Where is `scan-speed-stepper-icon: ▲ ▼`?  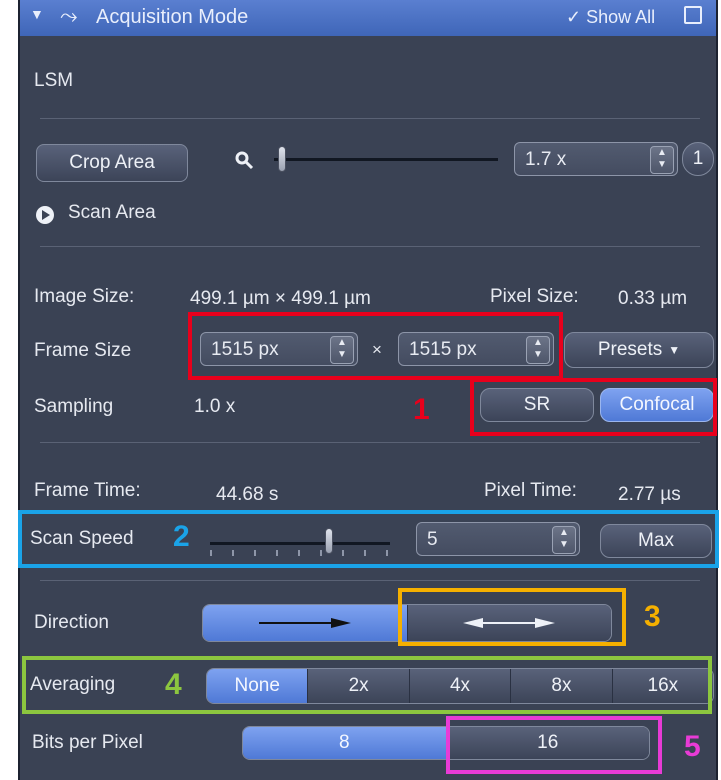 scan-speed-stepper-icon: ▲ ▼ is located at coordinates (564, 540).